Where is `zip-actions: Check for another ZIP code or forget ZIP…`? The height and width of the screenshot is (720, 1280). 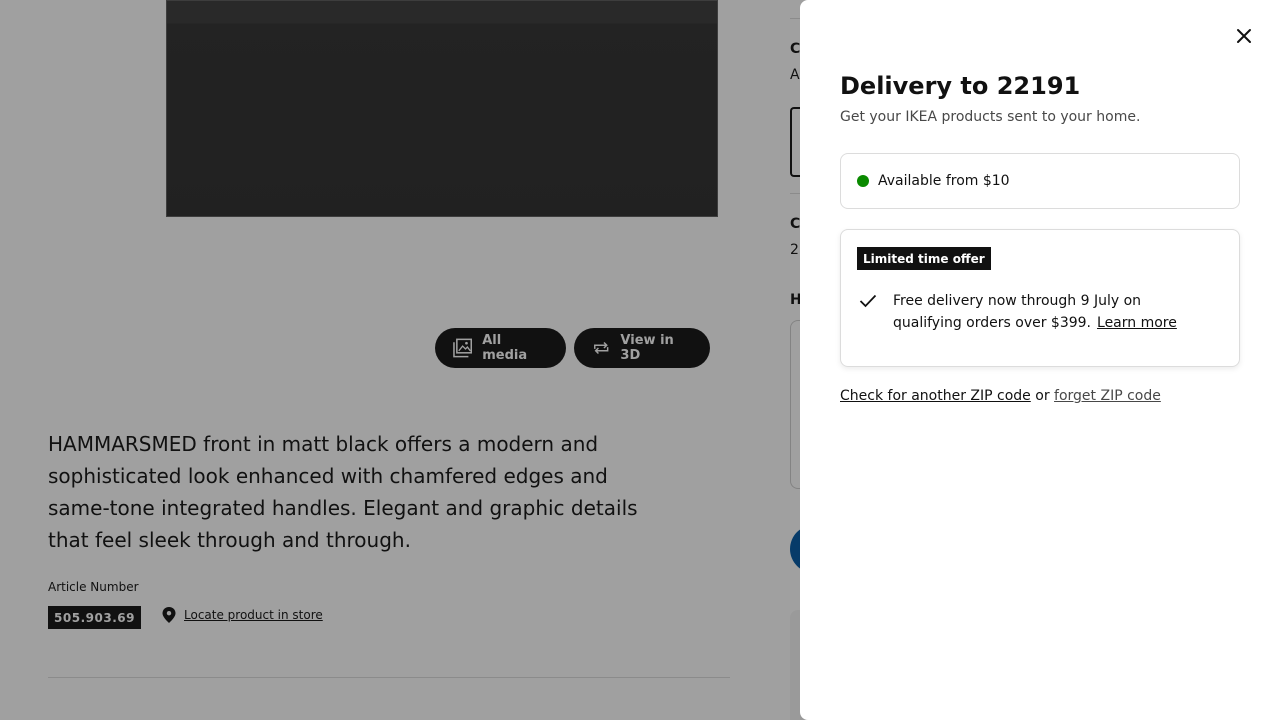 zip-actions: Check for another ZIP code or forget ZIP… is located at coordinates (1000, 396).